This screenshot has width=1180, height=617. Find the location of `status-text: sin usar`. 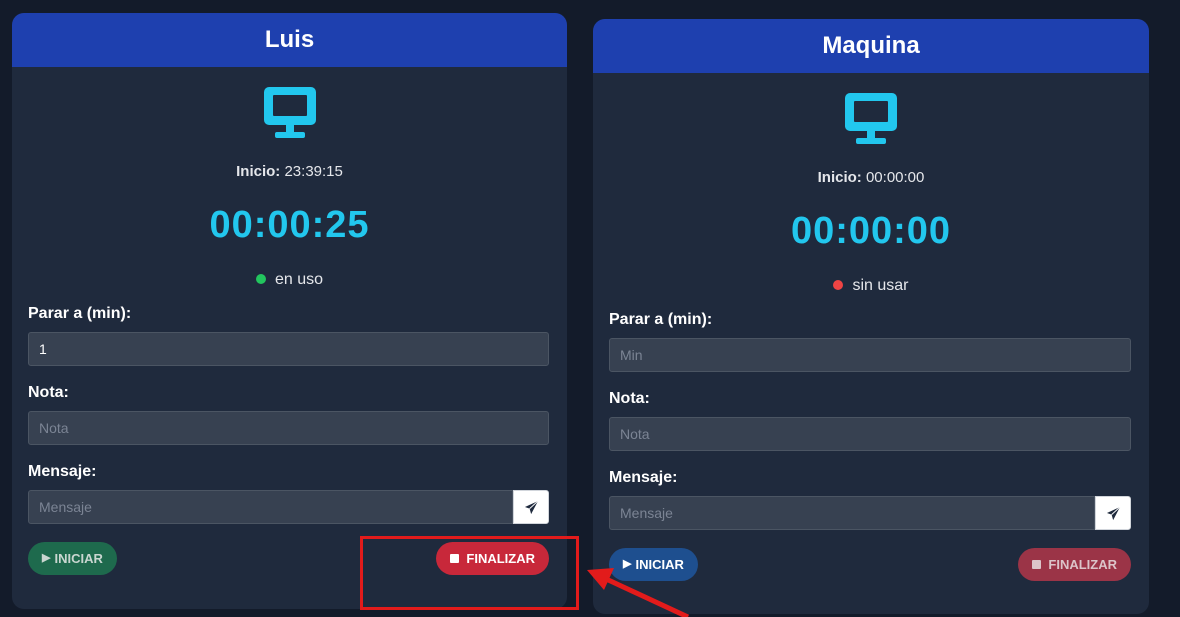

status-text: sin usar is located at coordinates (880, 285).